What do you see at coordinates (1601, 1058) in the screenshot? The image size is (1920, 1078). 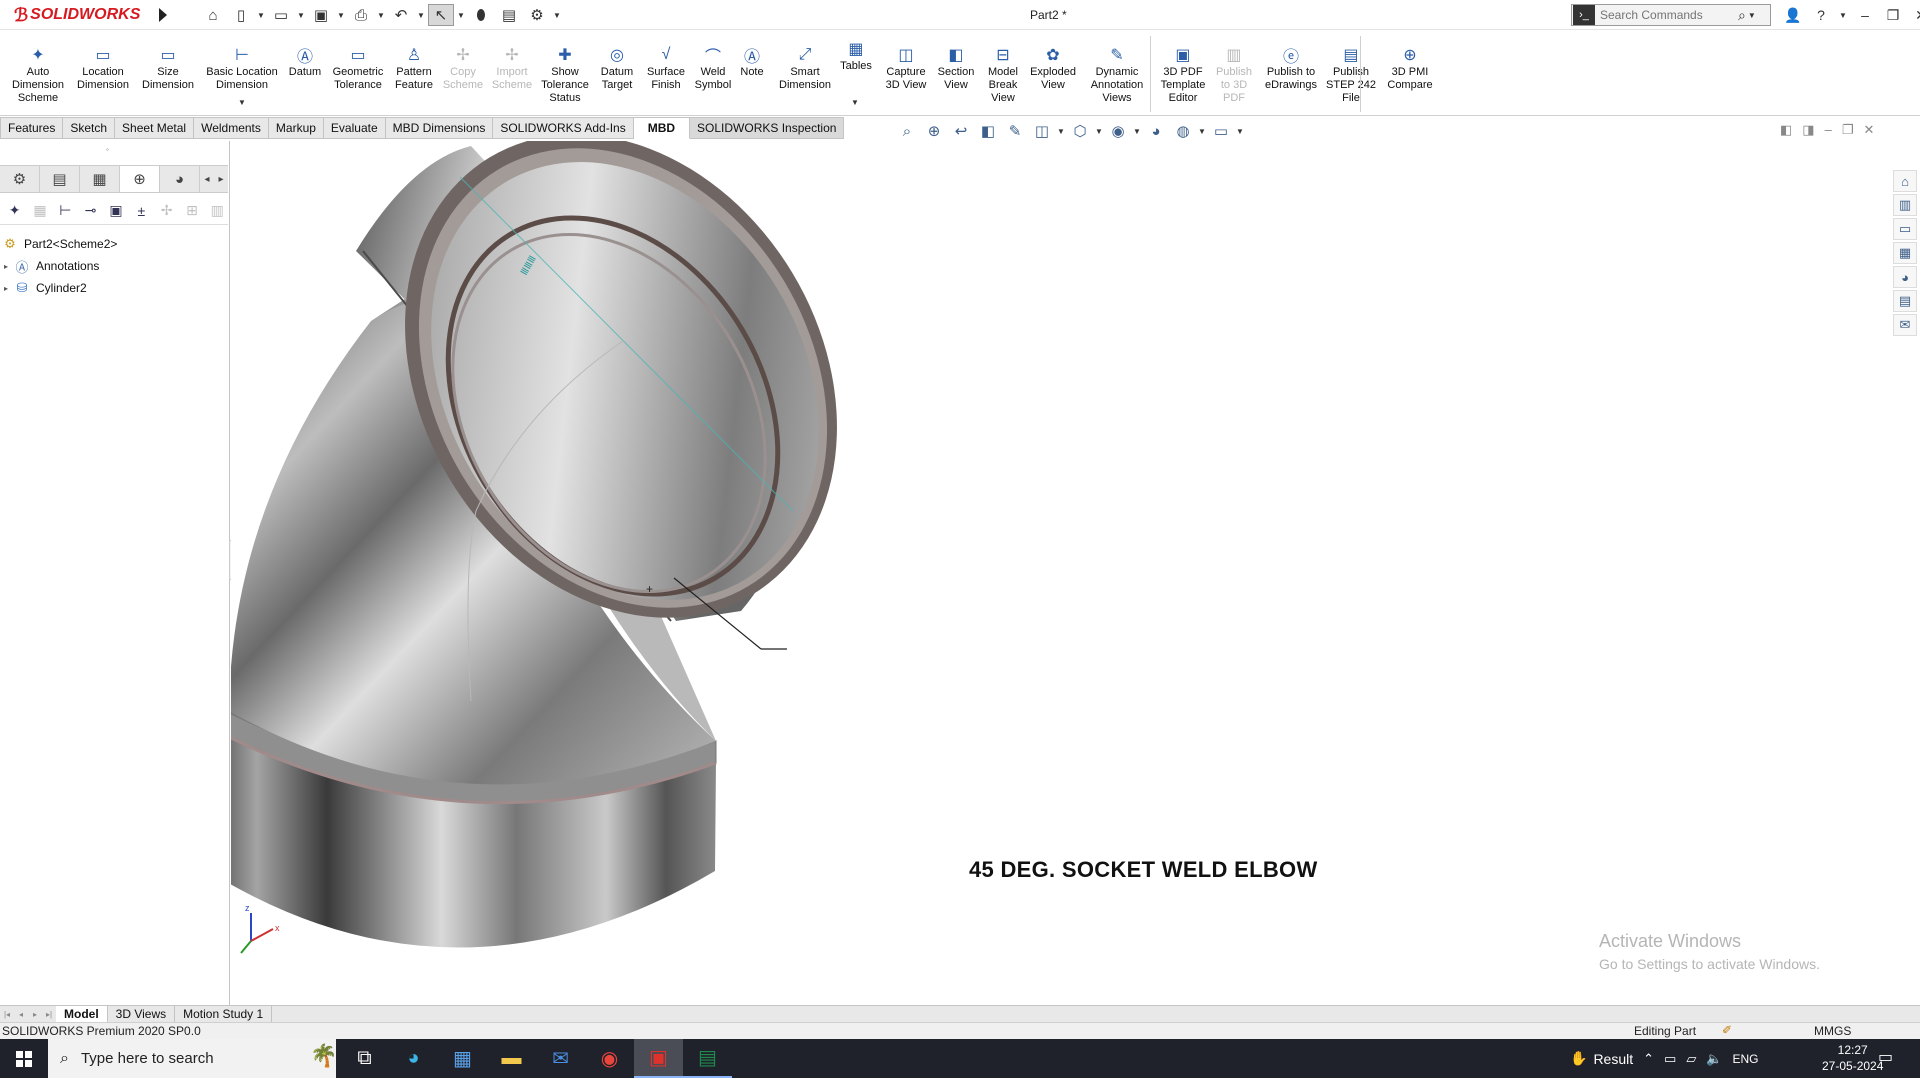 I see `result-widget: ✋ Result` at bounding box center [1601, 1058].